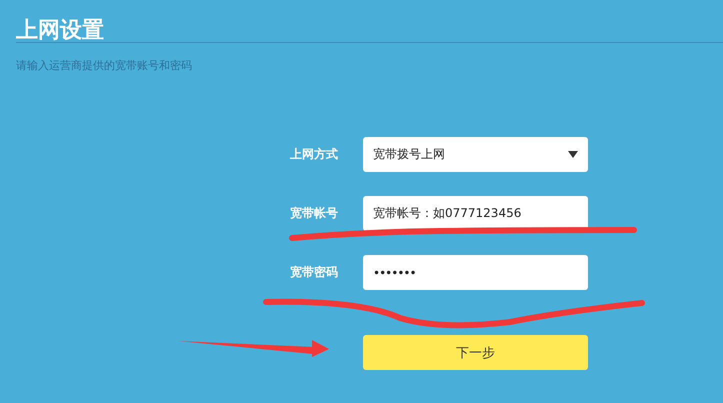  Describe the element at coordinates (104, 65) in the screenshot. I see `instruction-text: 请输入运营商提供的宽带账号和密码` at that location.